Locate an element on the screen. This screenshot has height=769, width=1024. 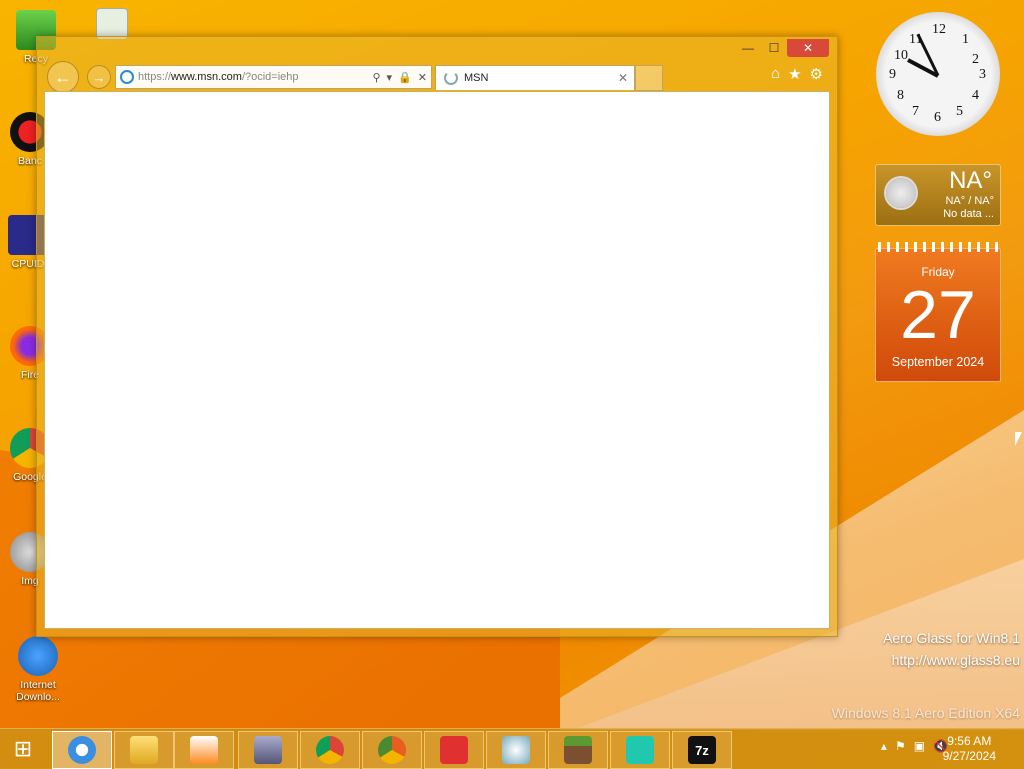
taskbar: ⊞ 7z ▴ ⚑ ▣ 🔇 9:56 AM 9/27/2024 is located at coordinates (512, 748).